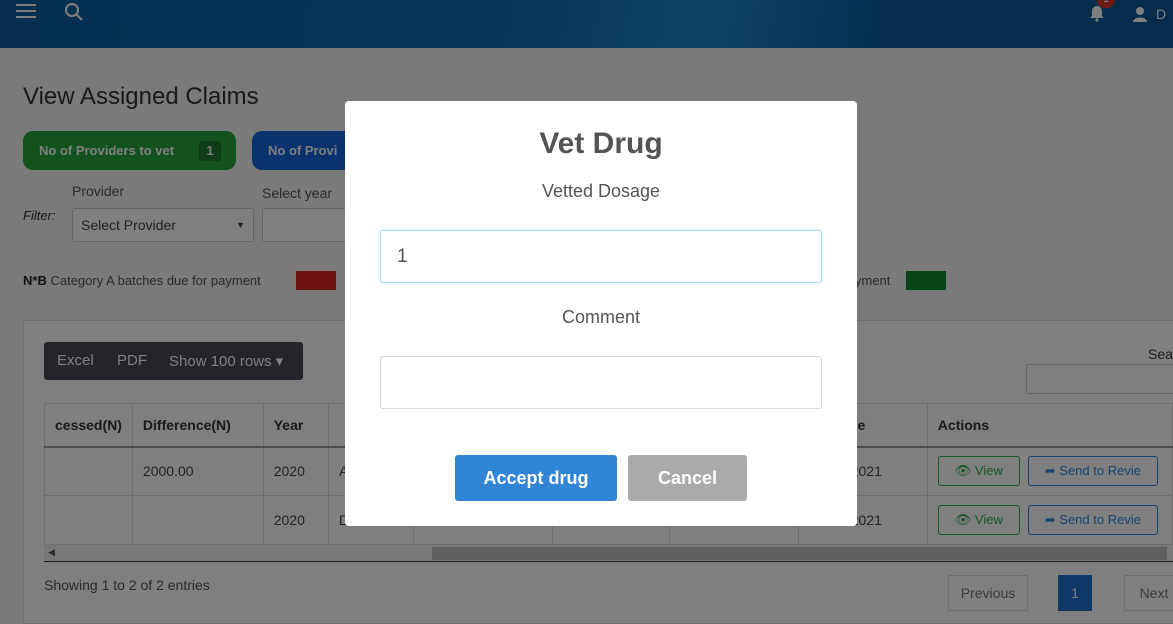 The width and height of the screenshot is (1173, 624). I want to click on dialog-title: Vet Drug, so click(601, 143).